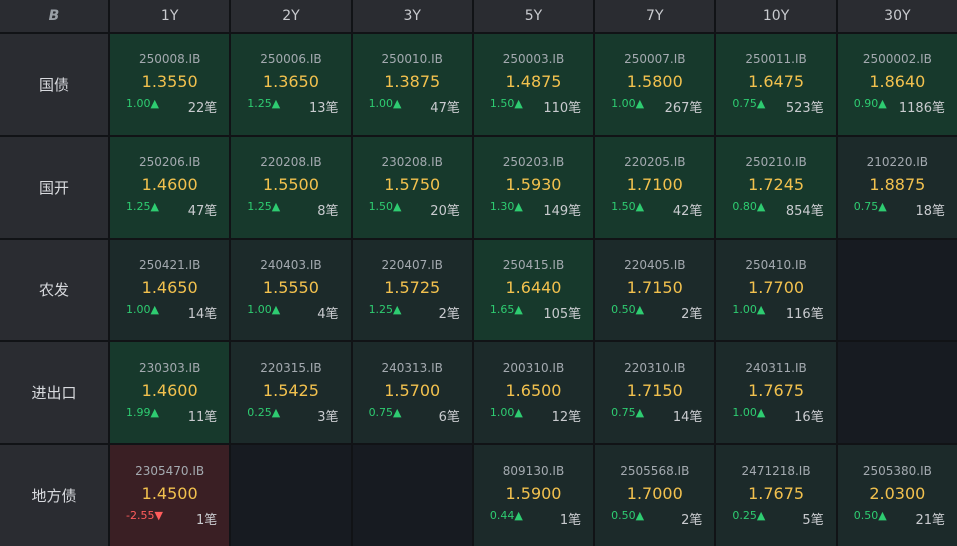 Image resolution: width=957 pixels, height=546 pixels. I want to click on yield-value: 1.4600, so click(169, 390).